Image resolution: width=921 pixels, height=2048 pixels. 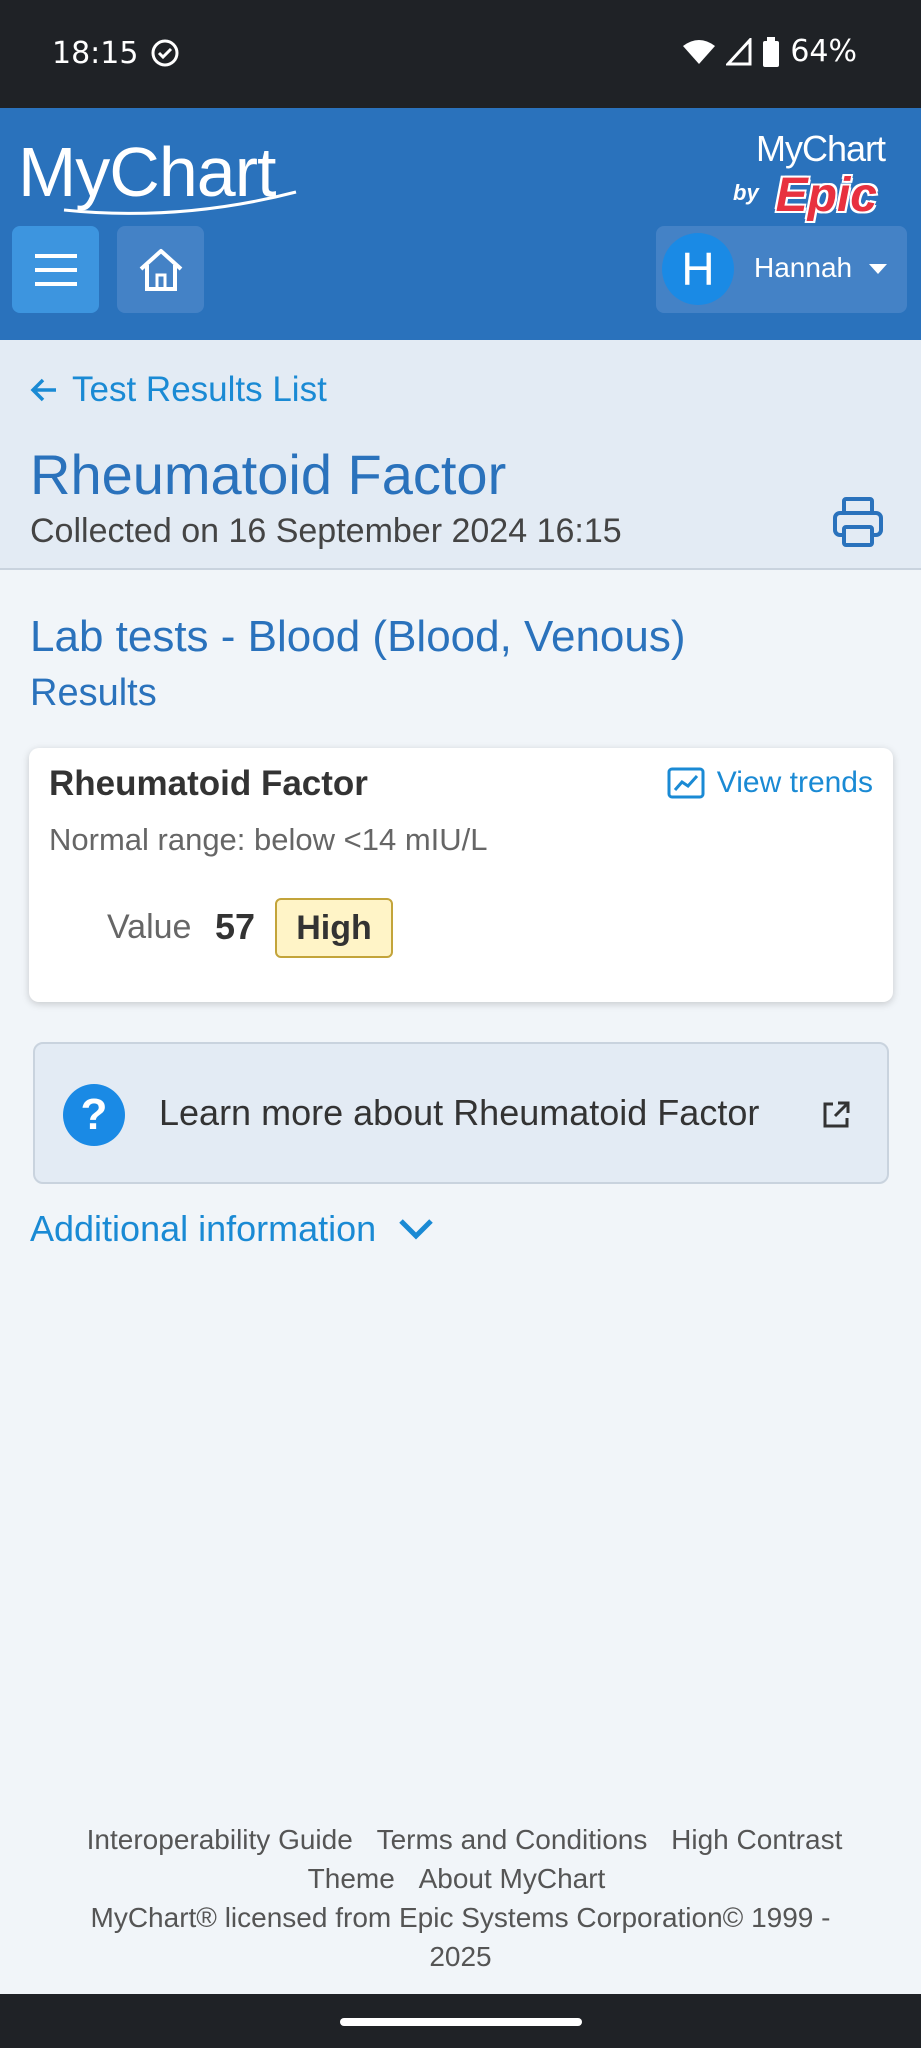 What do you see at coordinates (803, 267) in the screenshot?
I see `user-name: Hannah` at bounding box center [803, 267].